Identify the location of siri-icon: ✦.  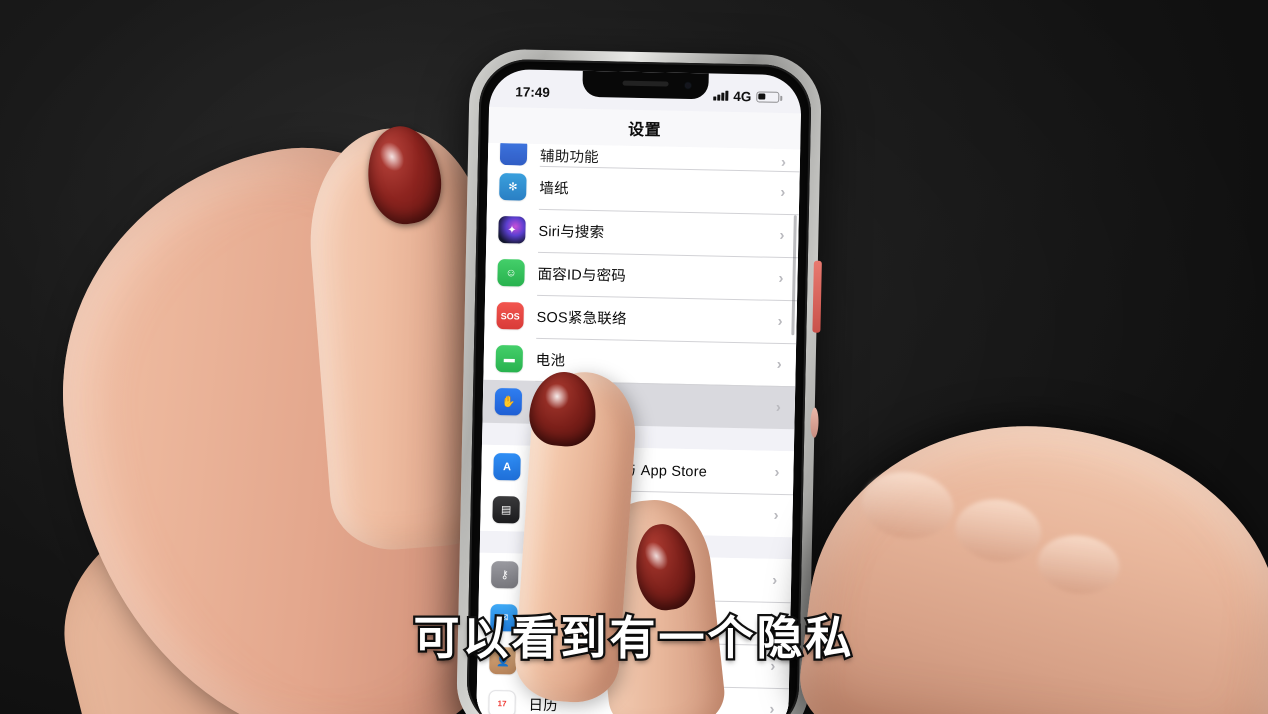
(512, 230).